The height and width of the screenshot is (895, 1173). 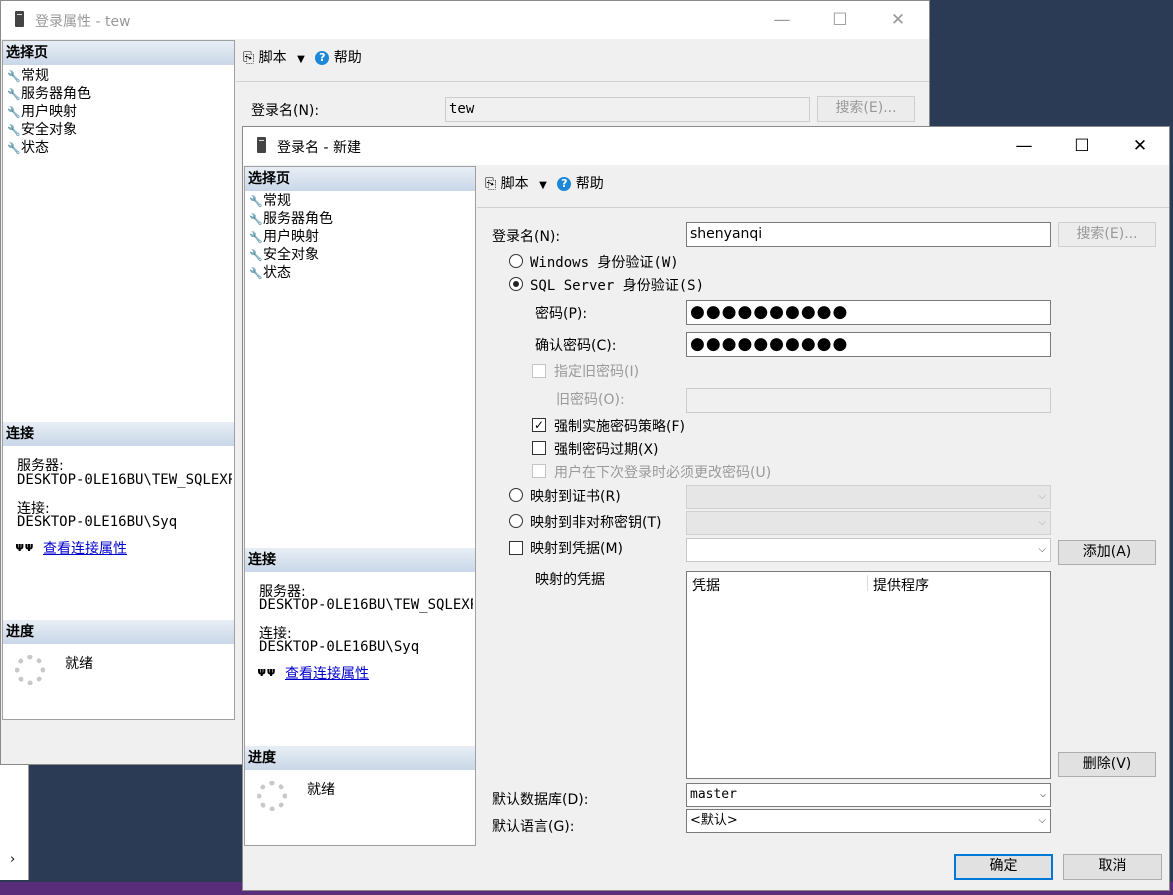 I want to click on enforce-policy-checkbox: ✓, so click(x=539, y=425).